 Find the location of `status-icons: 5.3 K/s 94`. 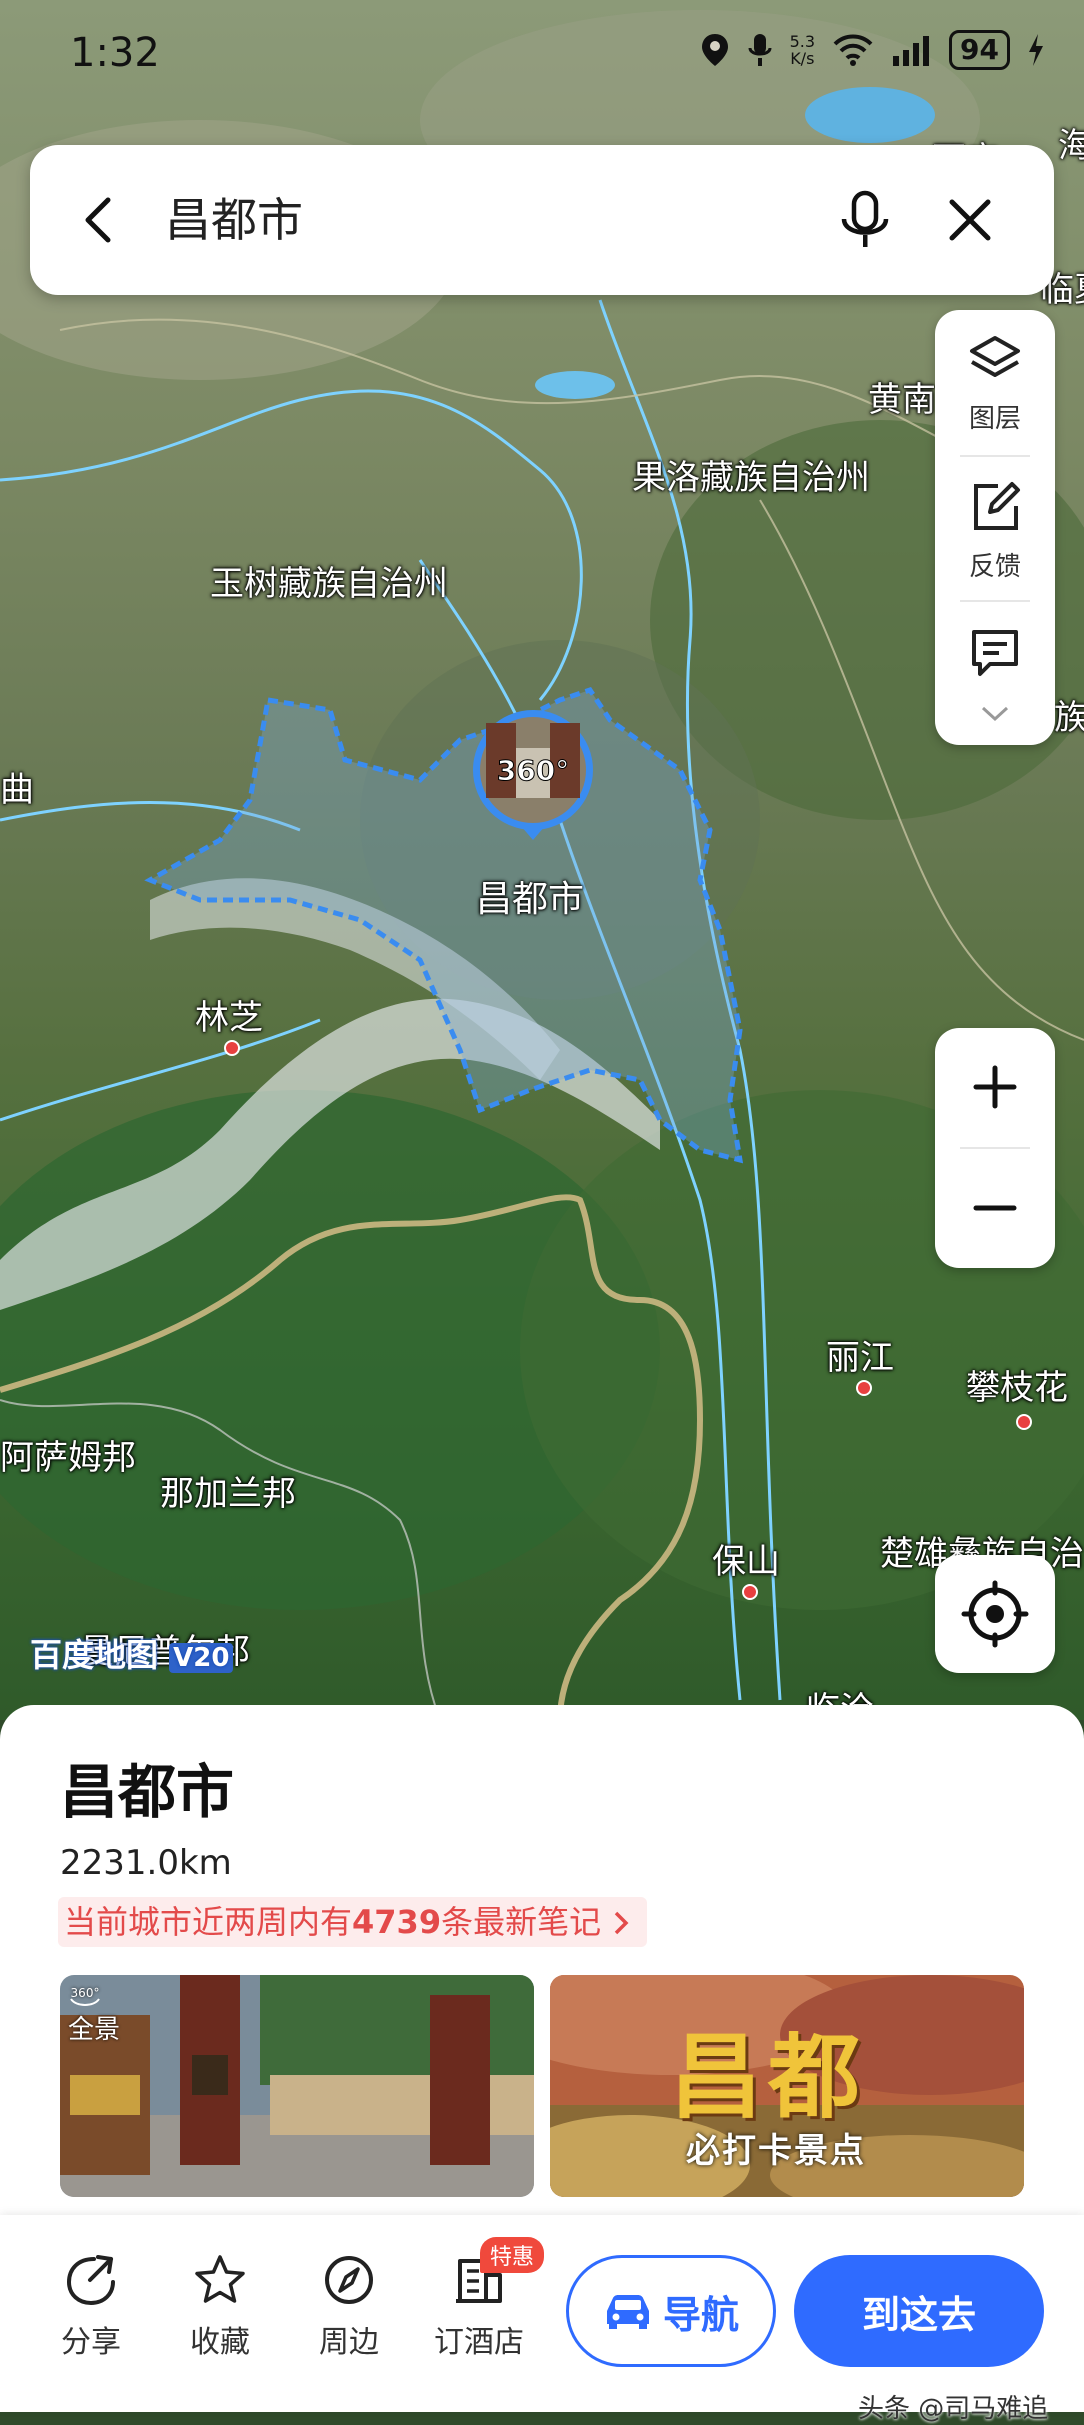

status-icons: 5.3 K/s 94 is located at coordinates (872, 50).